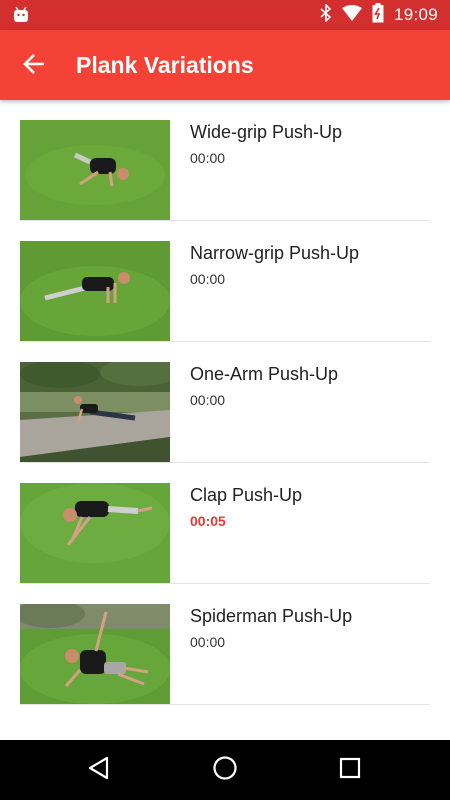 This screenshot has width=450, height=800. Describe the element at coordinates (225, 15) in the screenshot. I see `status-bar: 19:09` at that location.